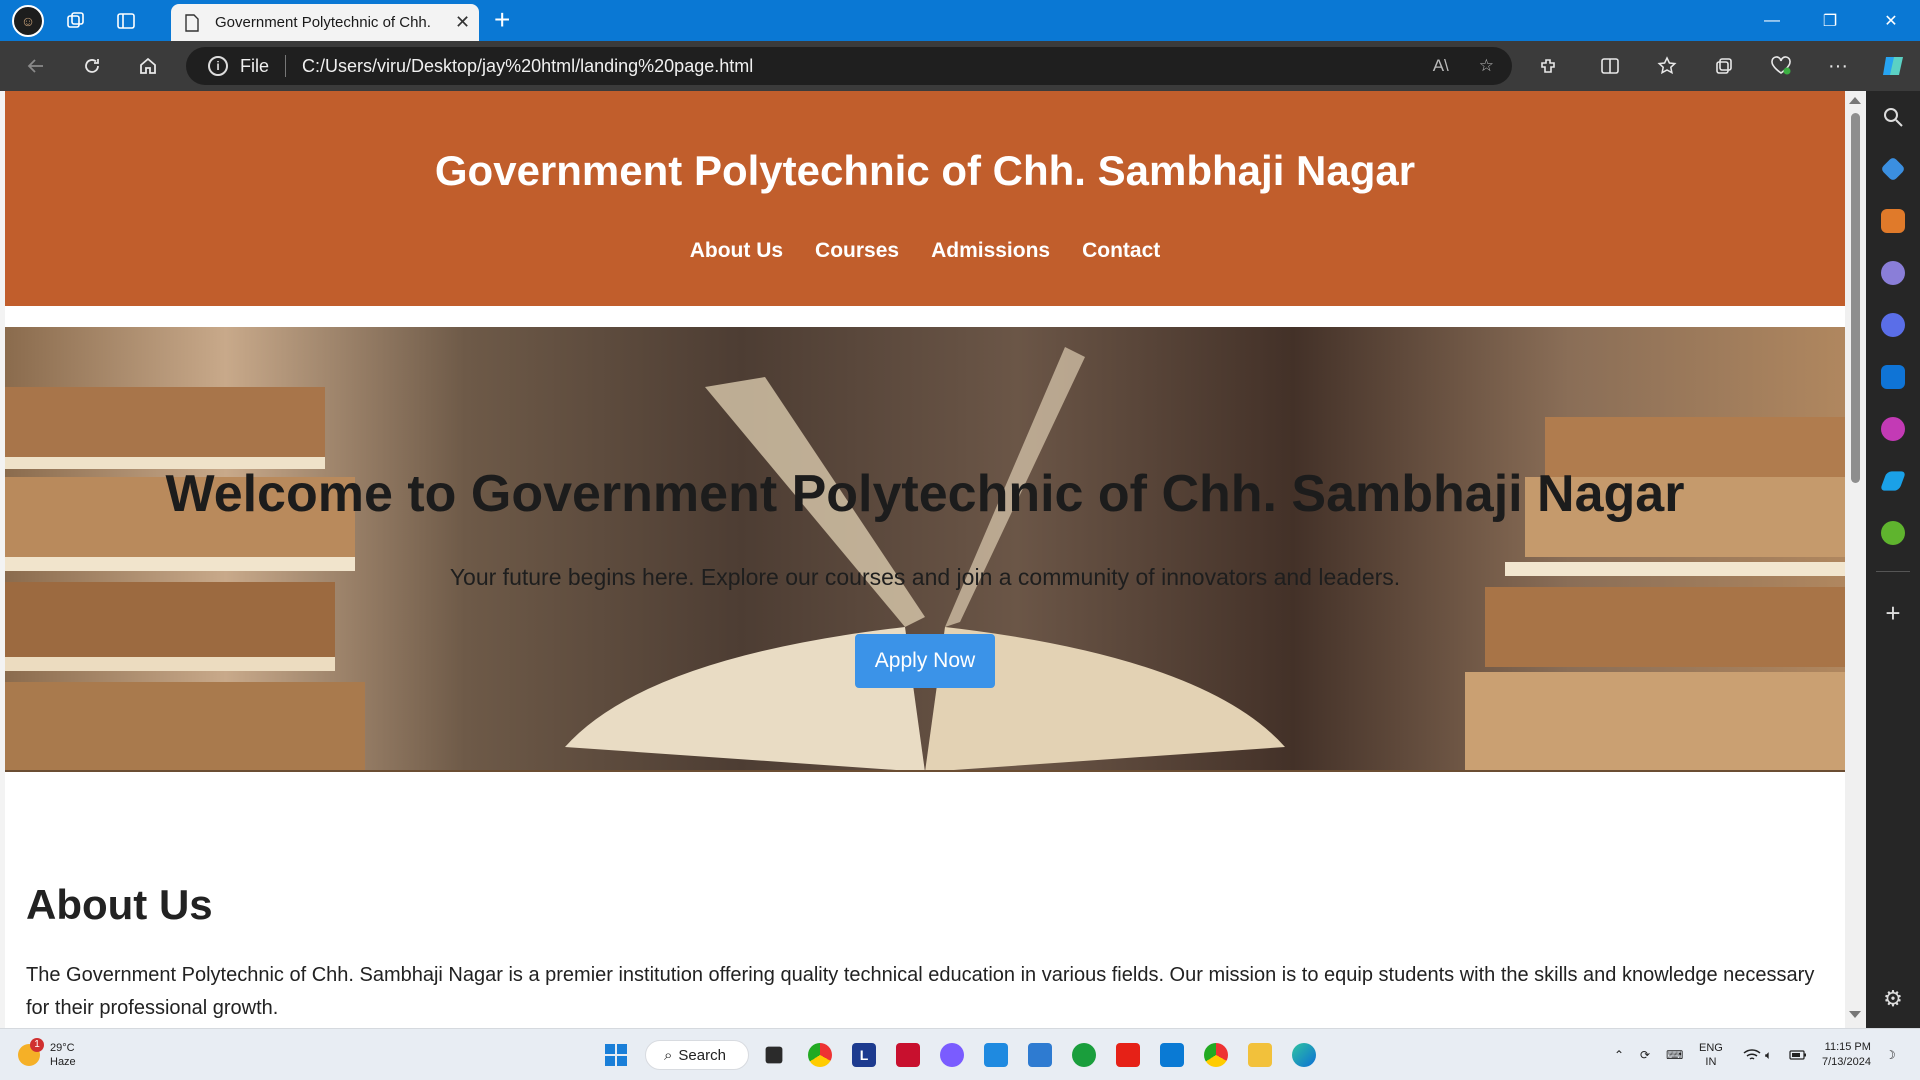 This screenshot has width=1920, height=1080. Describe the element at coordinates (1855, 100) in the screenshot. I see `scroll-up-arrow-icon` at that location.